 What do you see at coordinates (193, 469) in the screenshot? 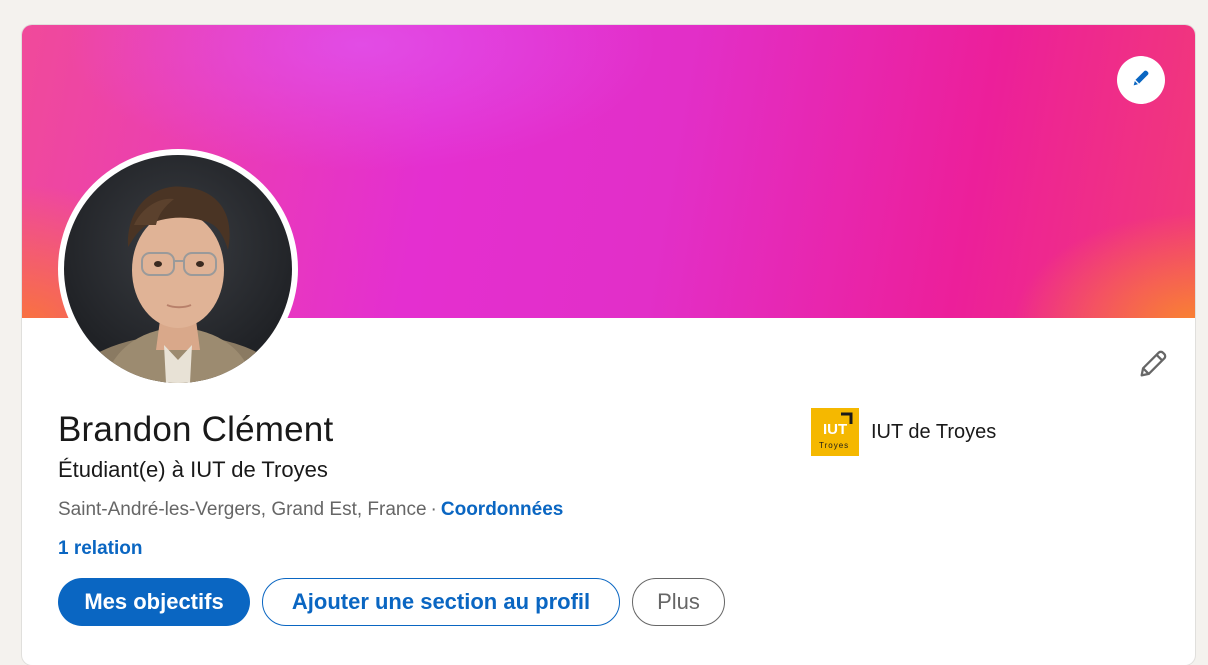
I see `profile-headline: Étudiant(e) à IUT de Troyes` at bounding box center [193, 469].